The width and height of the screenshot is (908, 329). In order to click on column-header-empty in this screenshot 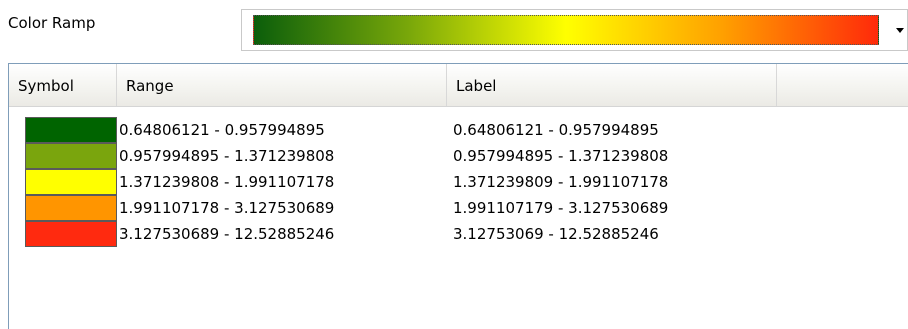, I will do `click(842, 85)`.